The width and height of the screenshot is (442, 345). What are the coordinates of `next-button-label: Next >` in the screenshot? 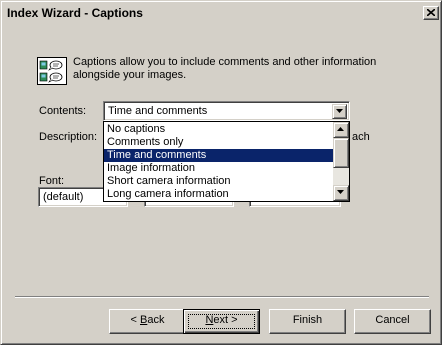 It's located at (221, 320).